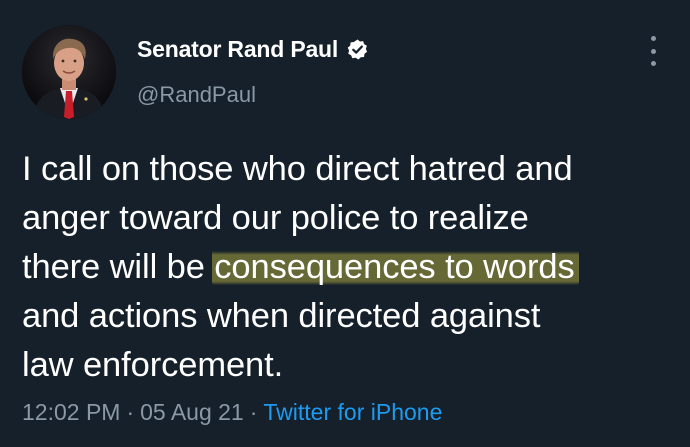  Describe the element at coordinates (352, 412) in the screenshot. I see `tweet-source-link: Twitter for iPhone` at that location.